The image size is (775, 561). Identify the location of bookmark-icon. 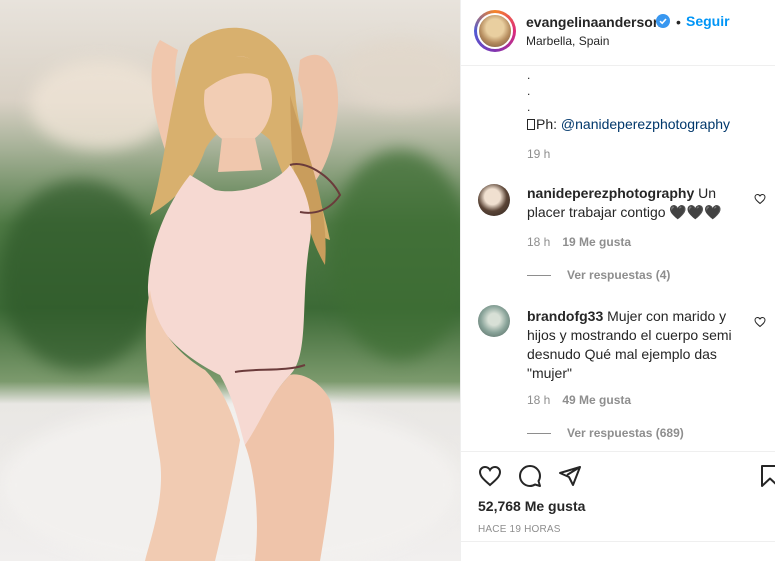
(766, 476).